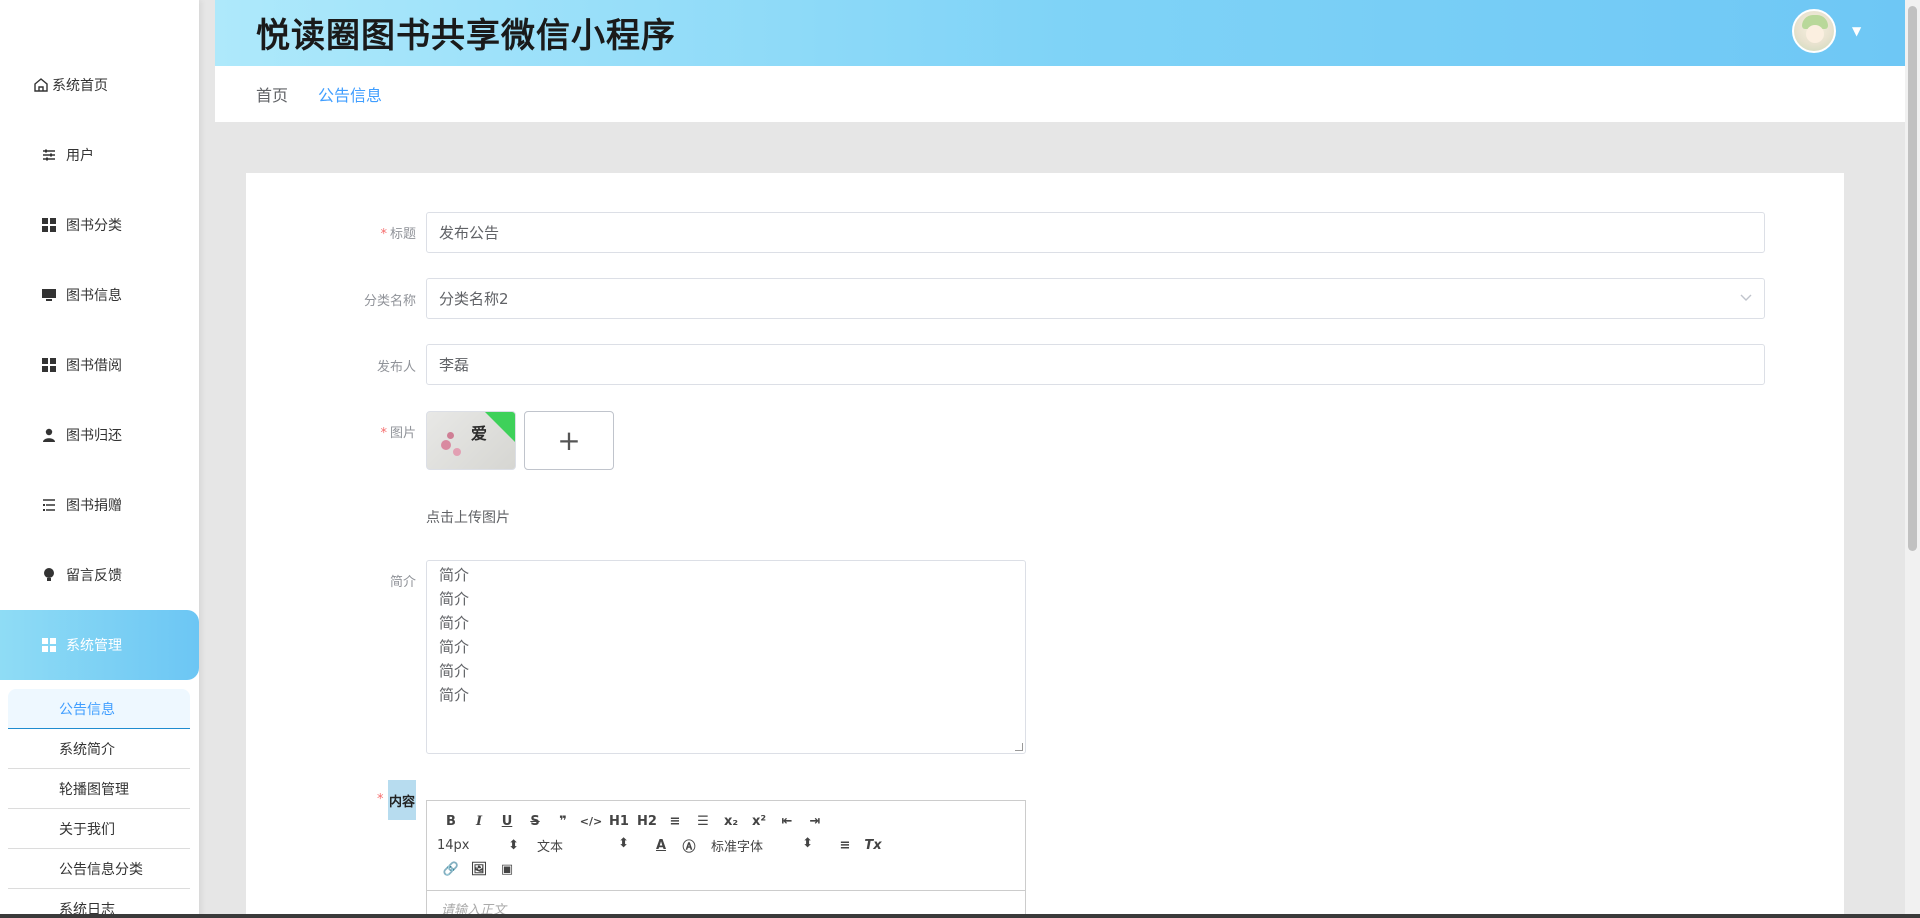 This screenshot has width=1920, height=918. I want to click on summary-textarea: 简介 简介 简介 简介 简介 简介, so click(726, 657).